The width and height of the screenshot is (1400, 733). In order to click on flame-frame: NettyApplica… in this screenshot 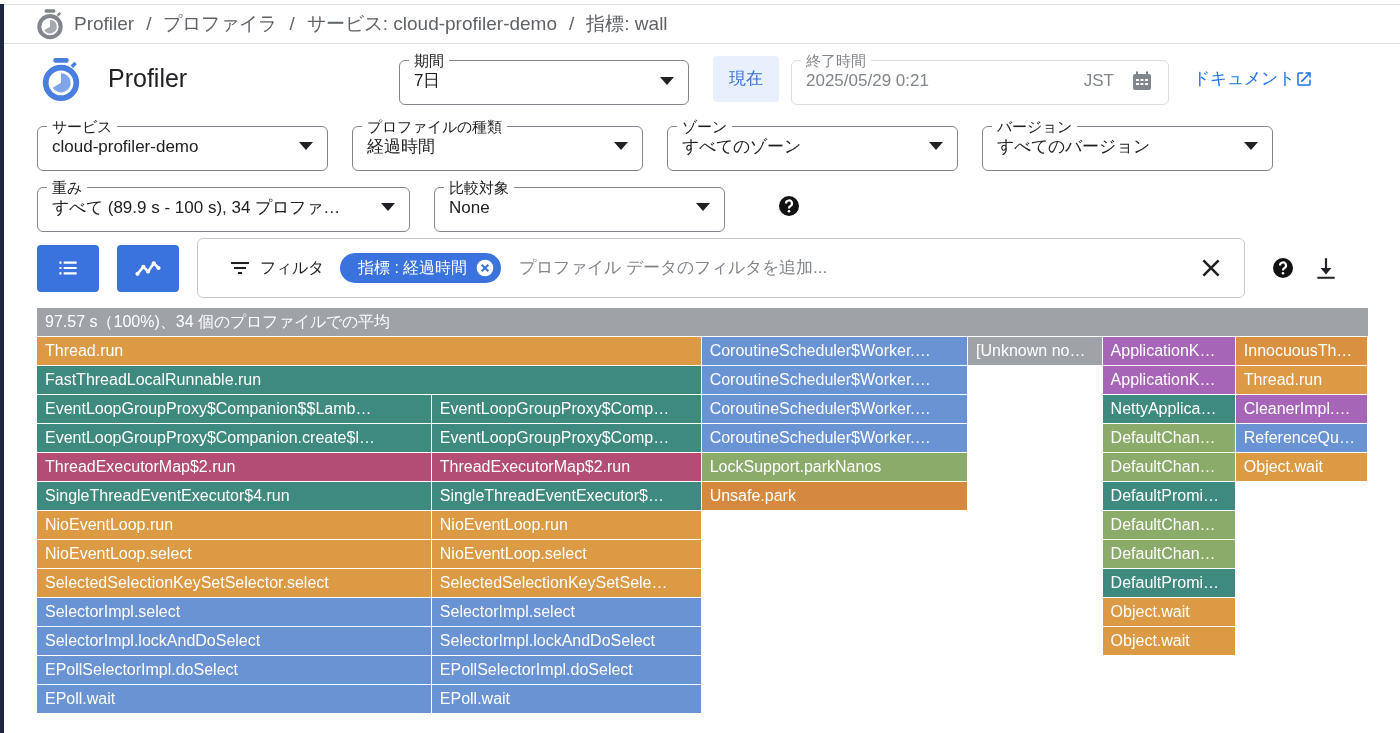, I will do `click(1169, 409)`.